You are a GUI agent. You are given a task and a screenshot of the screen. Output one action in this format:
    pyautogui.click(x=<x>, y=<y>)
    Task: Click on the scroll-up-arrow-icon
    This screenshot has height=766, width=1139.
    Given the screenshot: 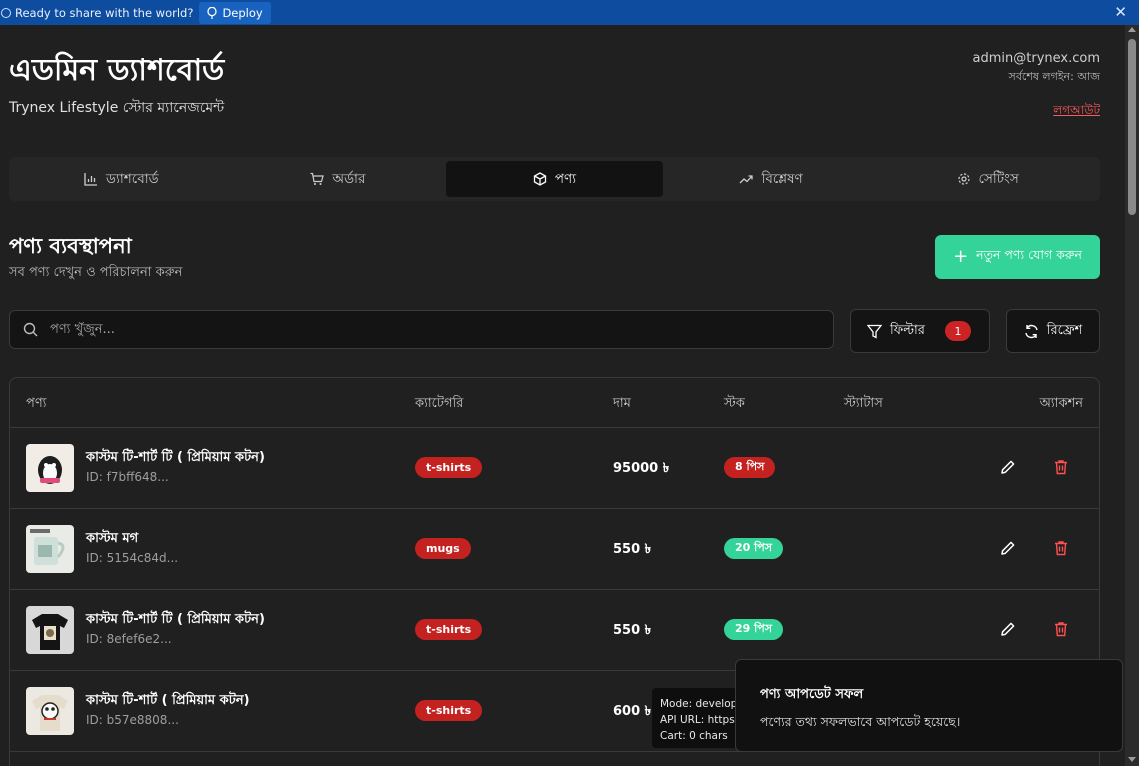 What is the action you would take?
    pyautogui.click(x=1132, y=29)
    